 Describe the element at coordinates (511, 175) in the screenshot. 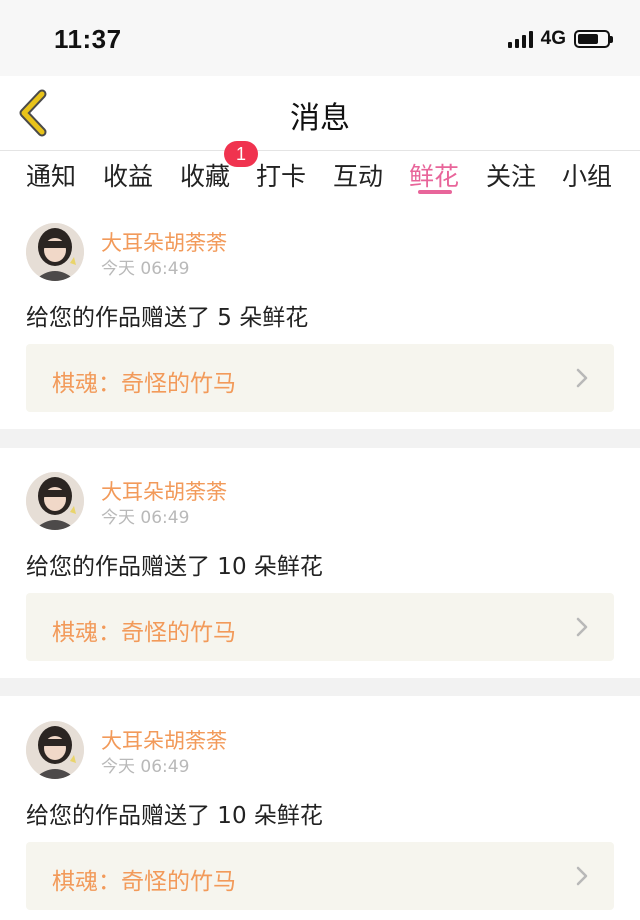

I see `tab-following: 关注` at that location.